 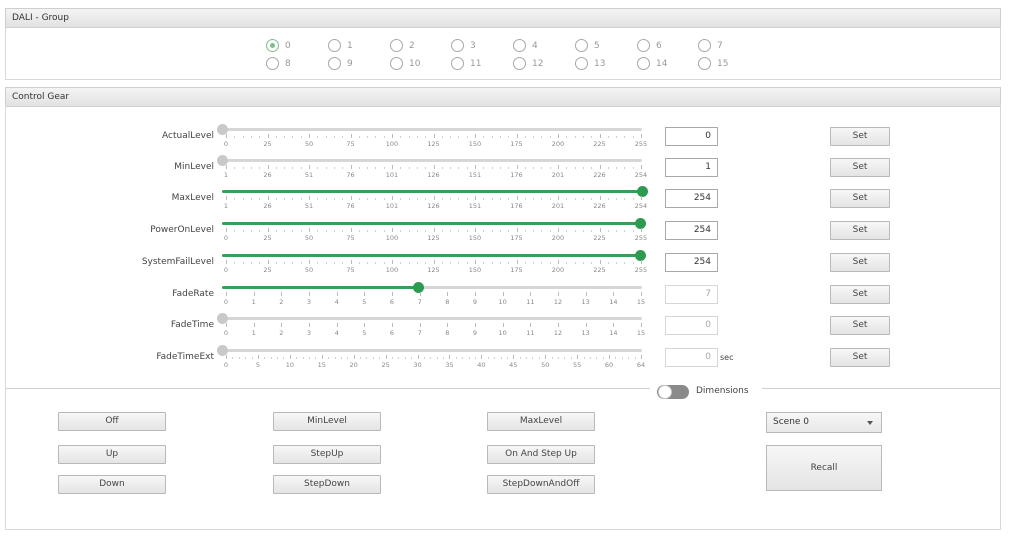 What do you see at coordinates (599, 144) in the screenshot?
I see `tick-label: 225` at bounding box center [599, 144].